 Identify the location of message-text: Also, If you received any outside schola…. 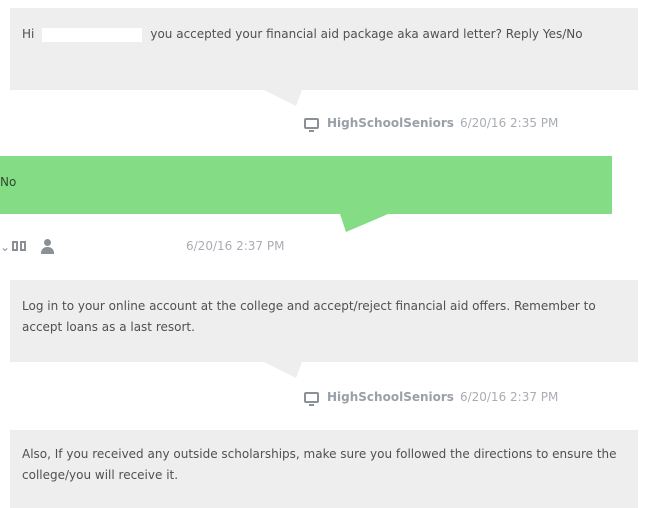
(319, 464).